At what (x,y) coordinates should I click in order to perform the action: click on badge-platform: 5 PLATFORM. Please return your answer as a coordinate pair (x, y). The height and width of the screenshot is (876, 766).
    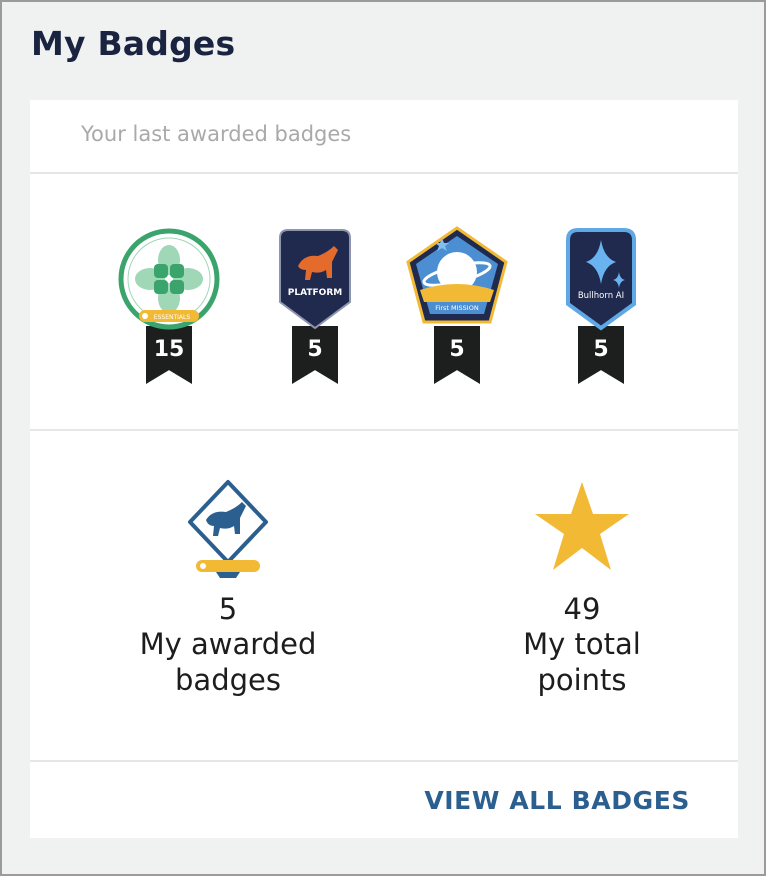
    Looking at the image, I should click on (315, 309).